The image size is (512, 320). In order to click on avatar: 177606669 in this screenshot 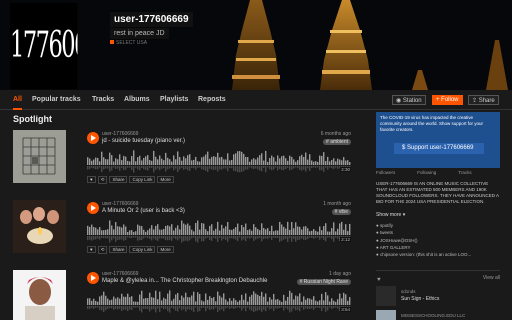, I will do `click(44, 46)`.